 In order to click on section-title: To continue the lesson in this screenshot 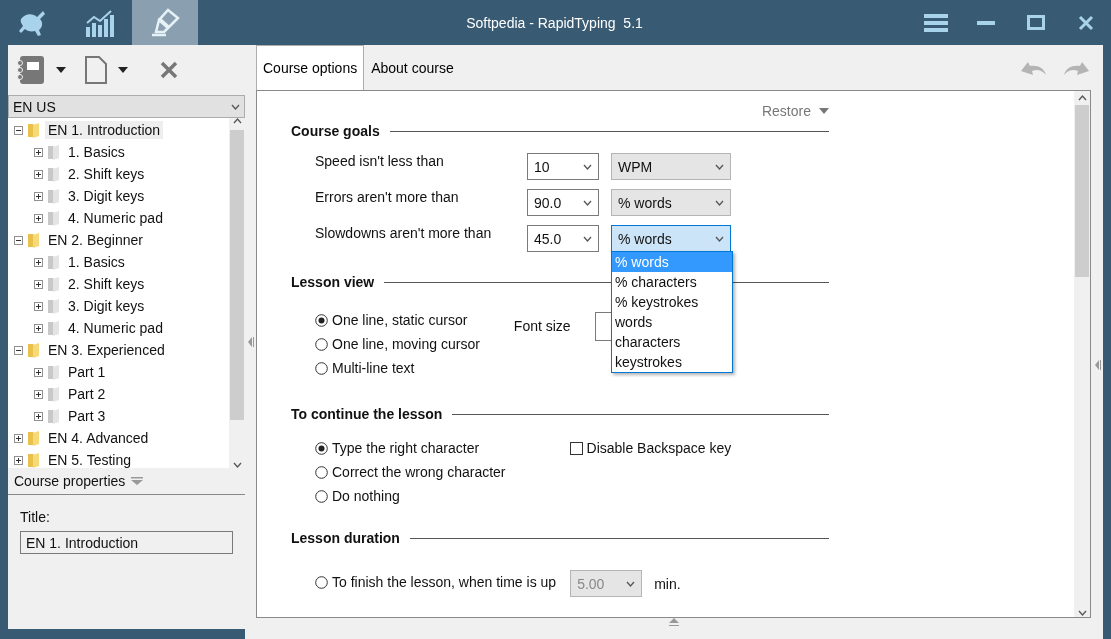, I will do `click(367, 414)`.